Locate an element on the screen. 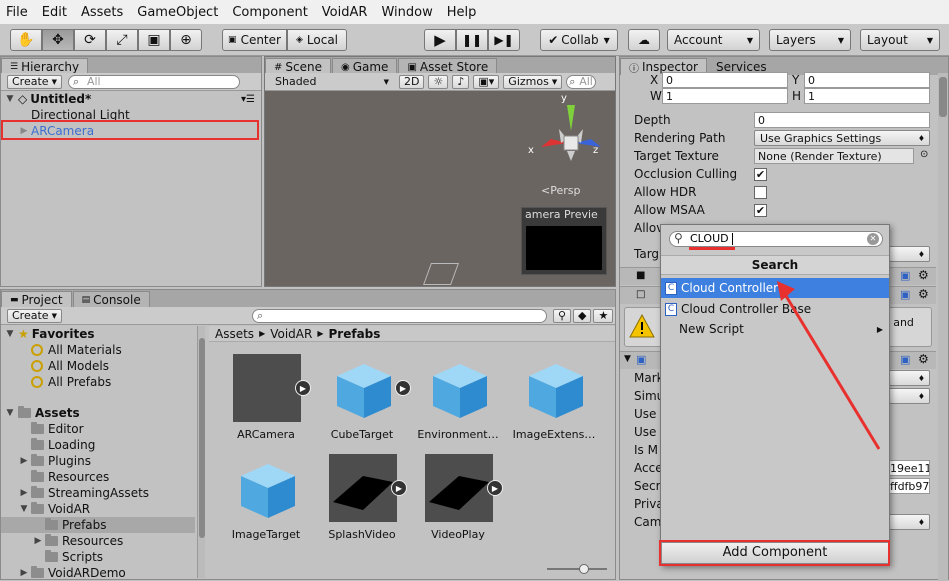 This screenshot has width=949, height=581. audio-toggle-icon: ♪ is located at coordinates (461, 81).